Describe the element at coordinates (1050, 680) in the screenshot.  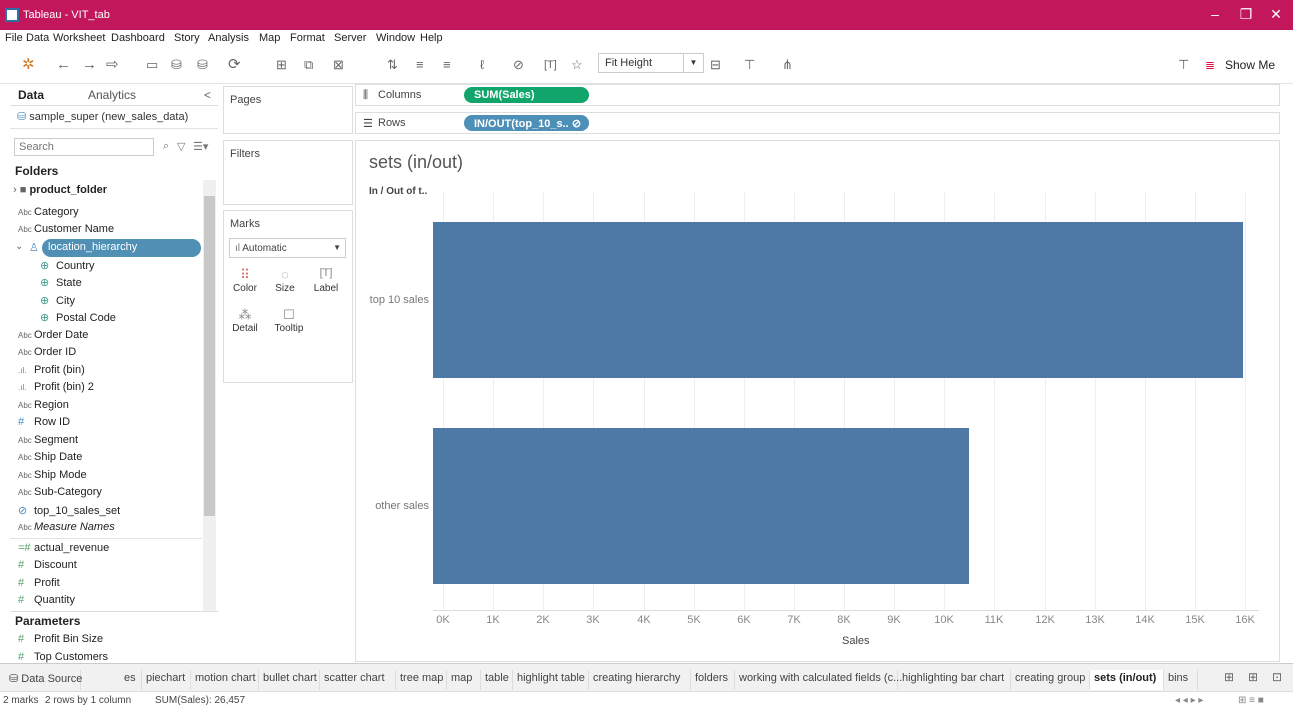
I see `sheet-tab: creating group` at that location.